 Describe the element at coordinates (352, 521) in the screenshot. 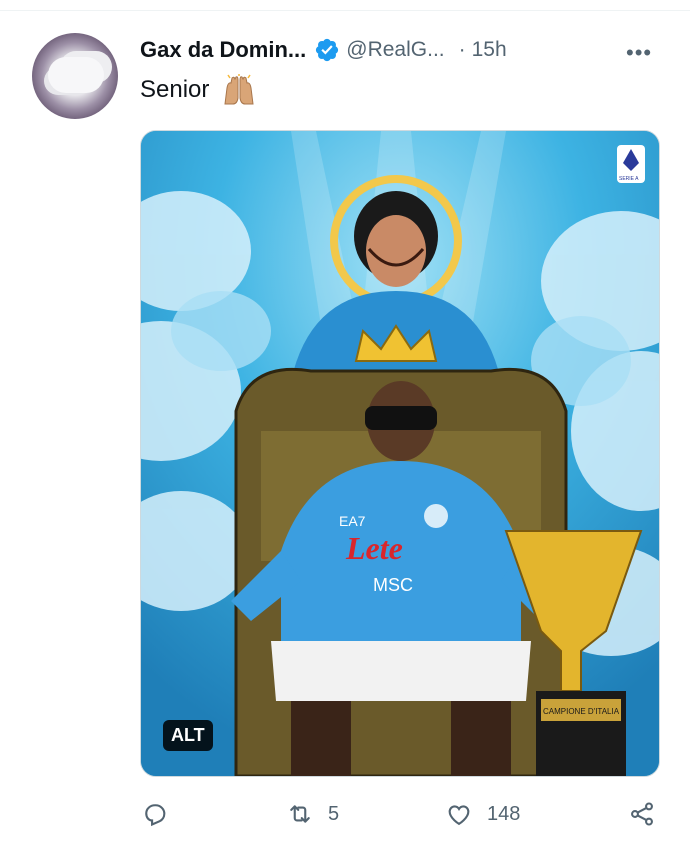

I see `jersey-brand: EA7` at that location.